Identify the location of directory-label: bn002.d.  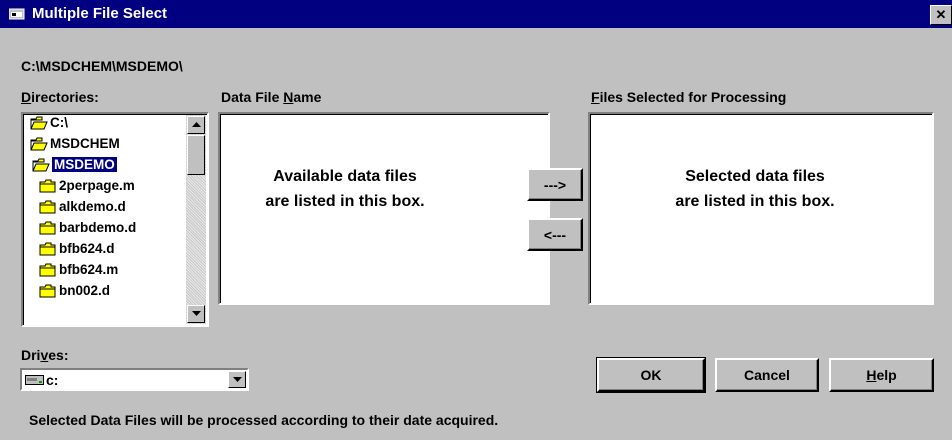
(85, 290).